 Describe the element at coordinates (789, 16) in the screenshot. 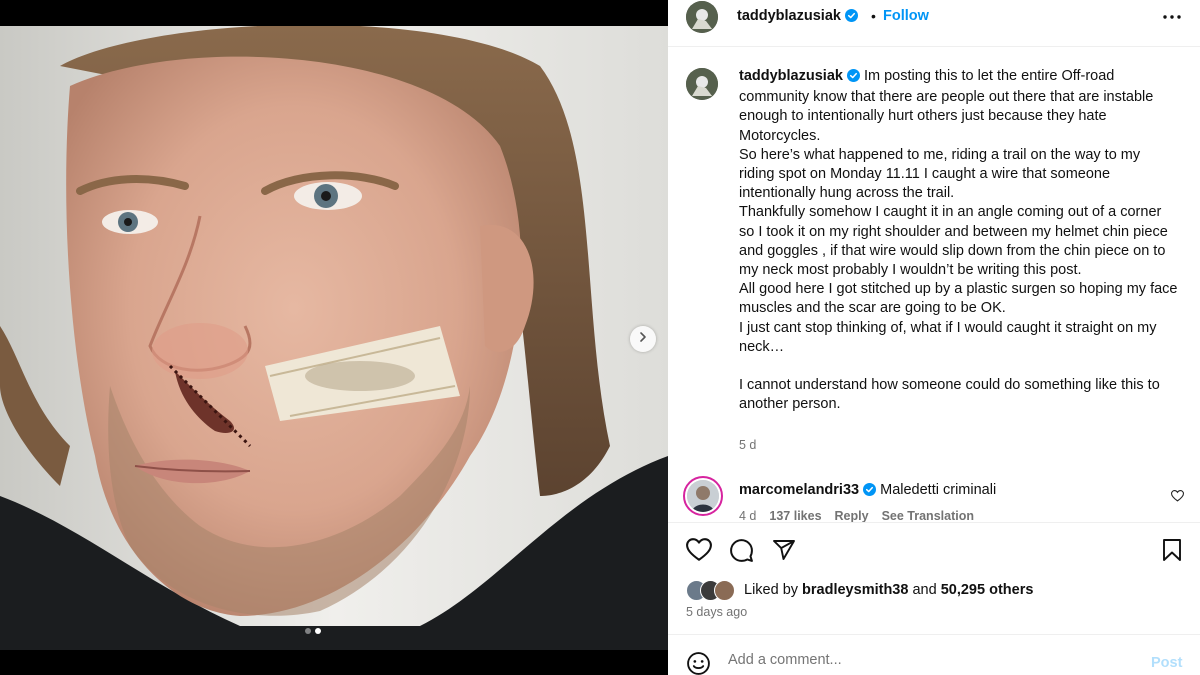

I see `author-username-text: taddyblazusiak` at that location.